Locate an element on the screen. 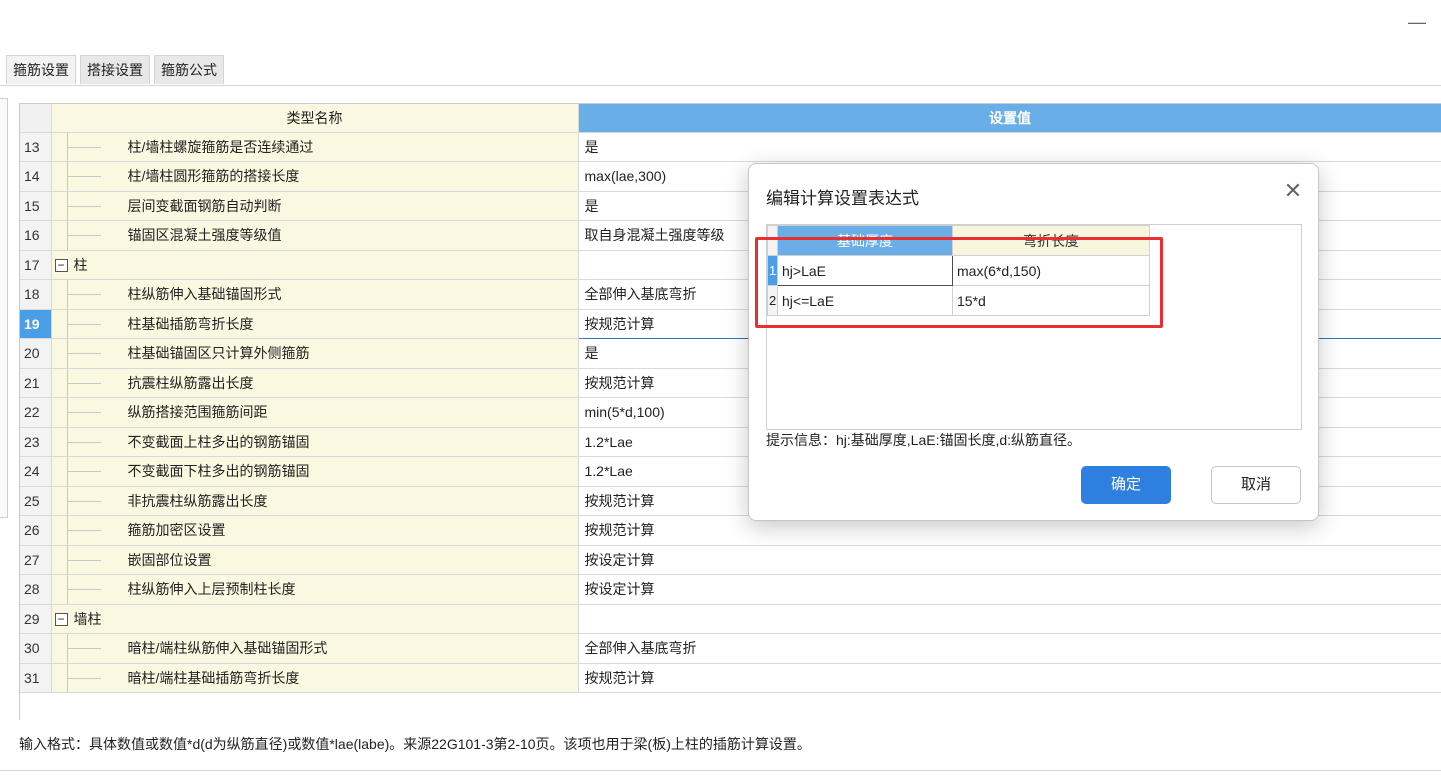 The height and width of the screenshot is (781, 1441). type-name-cell: 锚固区混凝土强度等级值 is located at coordinates (315, 235).